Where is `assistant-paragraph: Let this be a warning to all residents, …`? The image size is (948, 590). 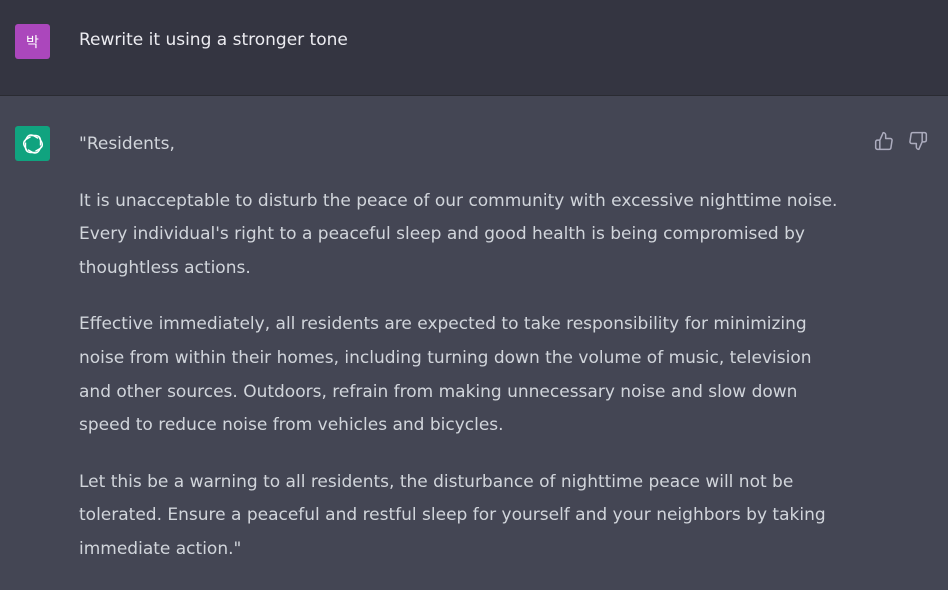
assistant-paragraph: Let this be a warning to all residents, … is located at coordinates (452, 515).